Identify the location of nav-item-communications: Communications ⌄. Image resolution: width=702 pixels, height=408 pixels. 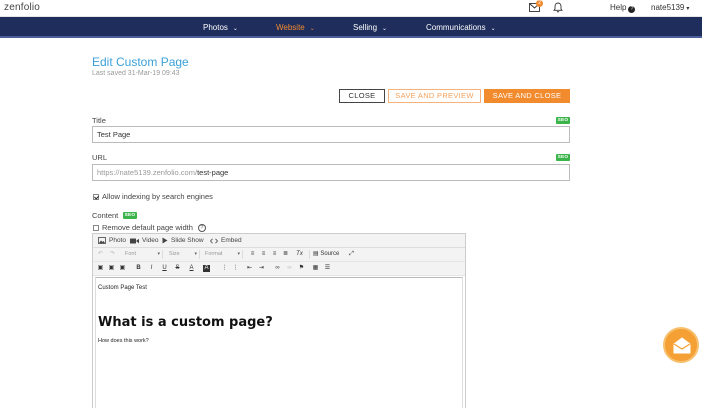
(461, 27).